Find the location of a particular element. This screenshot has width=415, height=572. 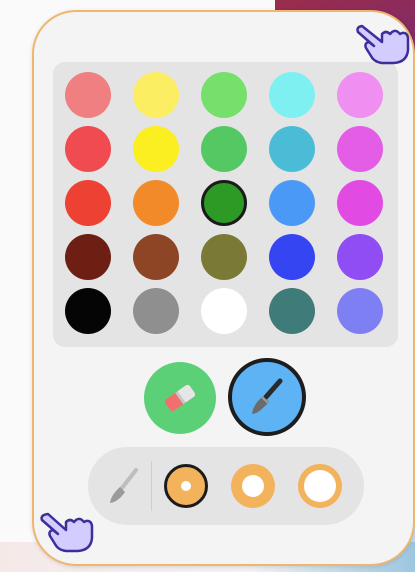

paintbrush-icon is located at coordinates (267, 396).